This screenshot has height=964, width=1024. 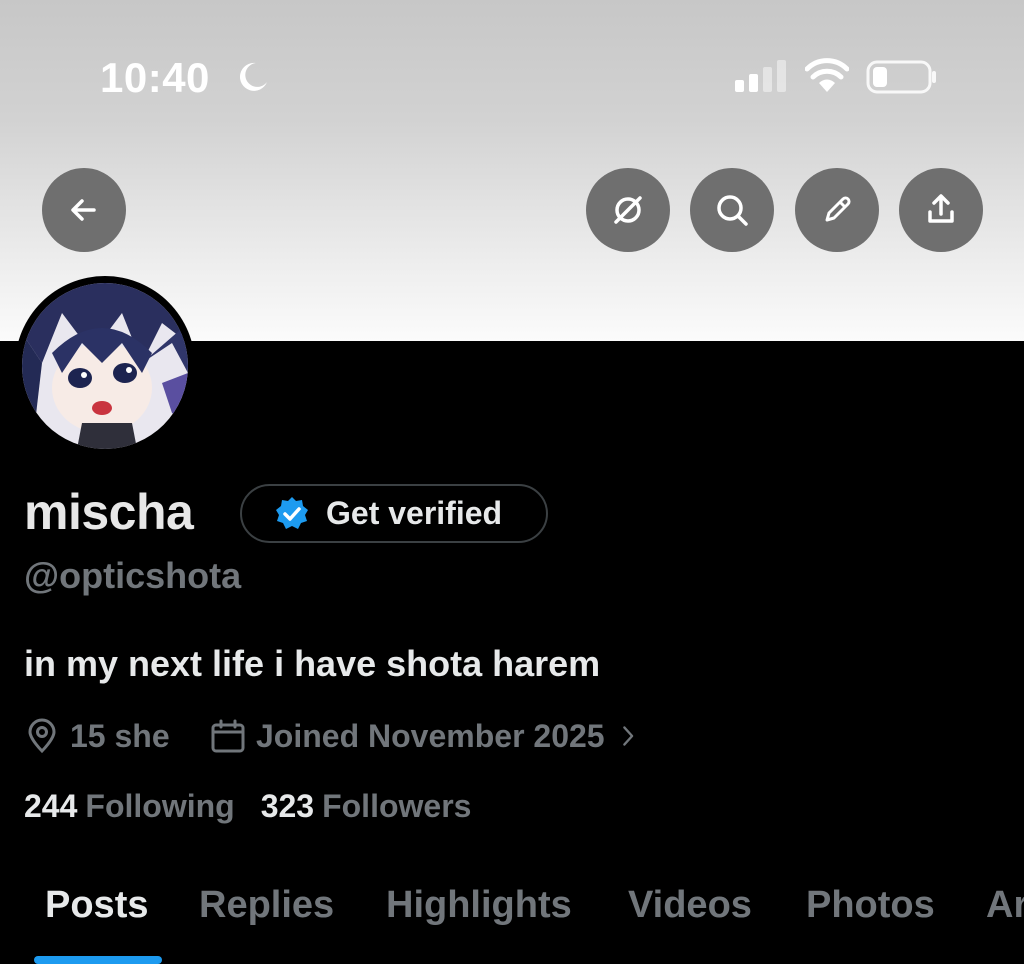 I want to click on grok-button, so click(x=628, y=210).